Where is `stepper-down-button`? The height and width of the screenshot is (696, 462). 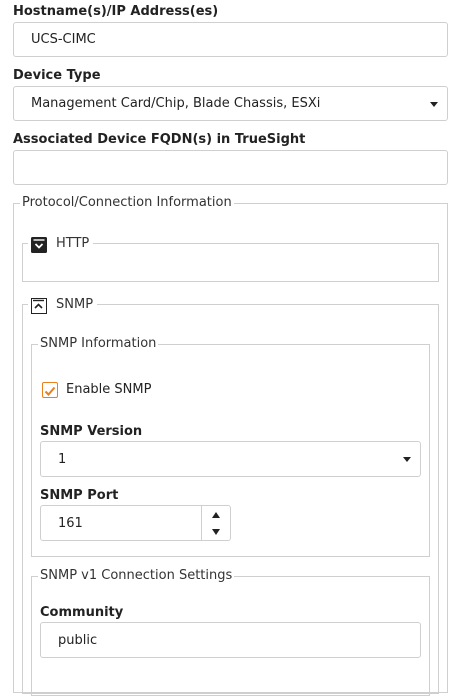 stepper-down-button is located at coordinates (216, 531).